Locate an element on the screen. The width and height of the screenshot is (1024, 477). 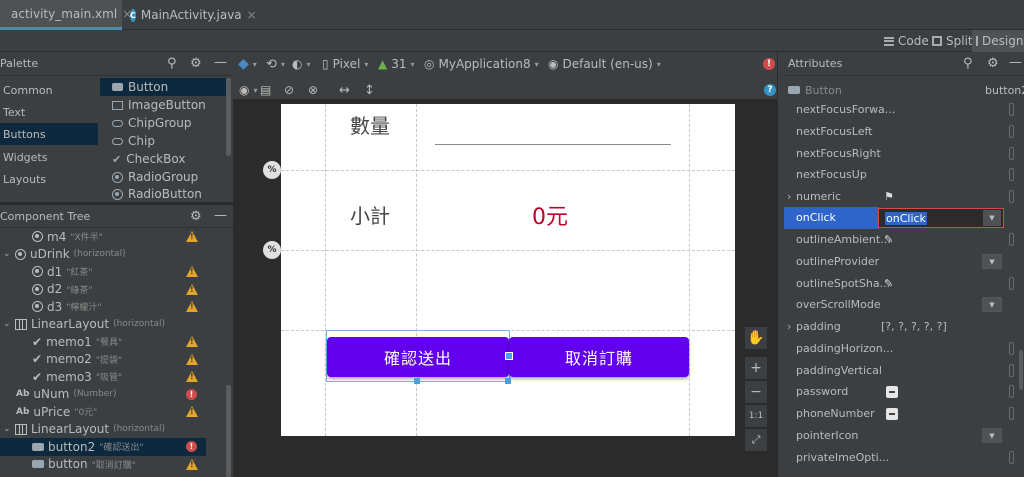
night-mode-button: ◐ ▾ is located at coordinates (301, 64).